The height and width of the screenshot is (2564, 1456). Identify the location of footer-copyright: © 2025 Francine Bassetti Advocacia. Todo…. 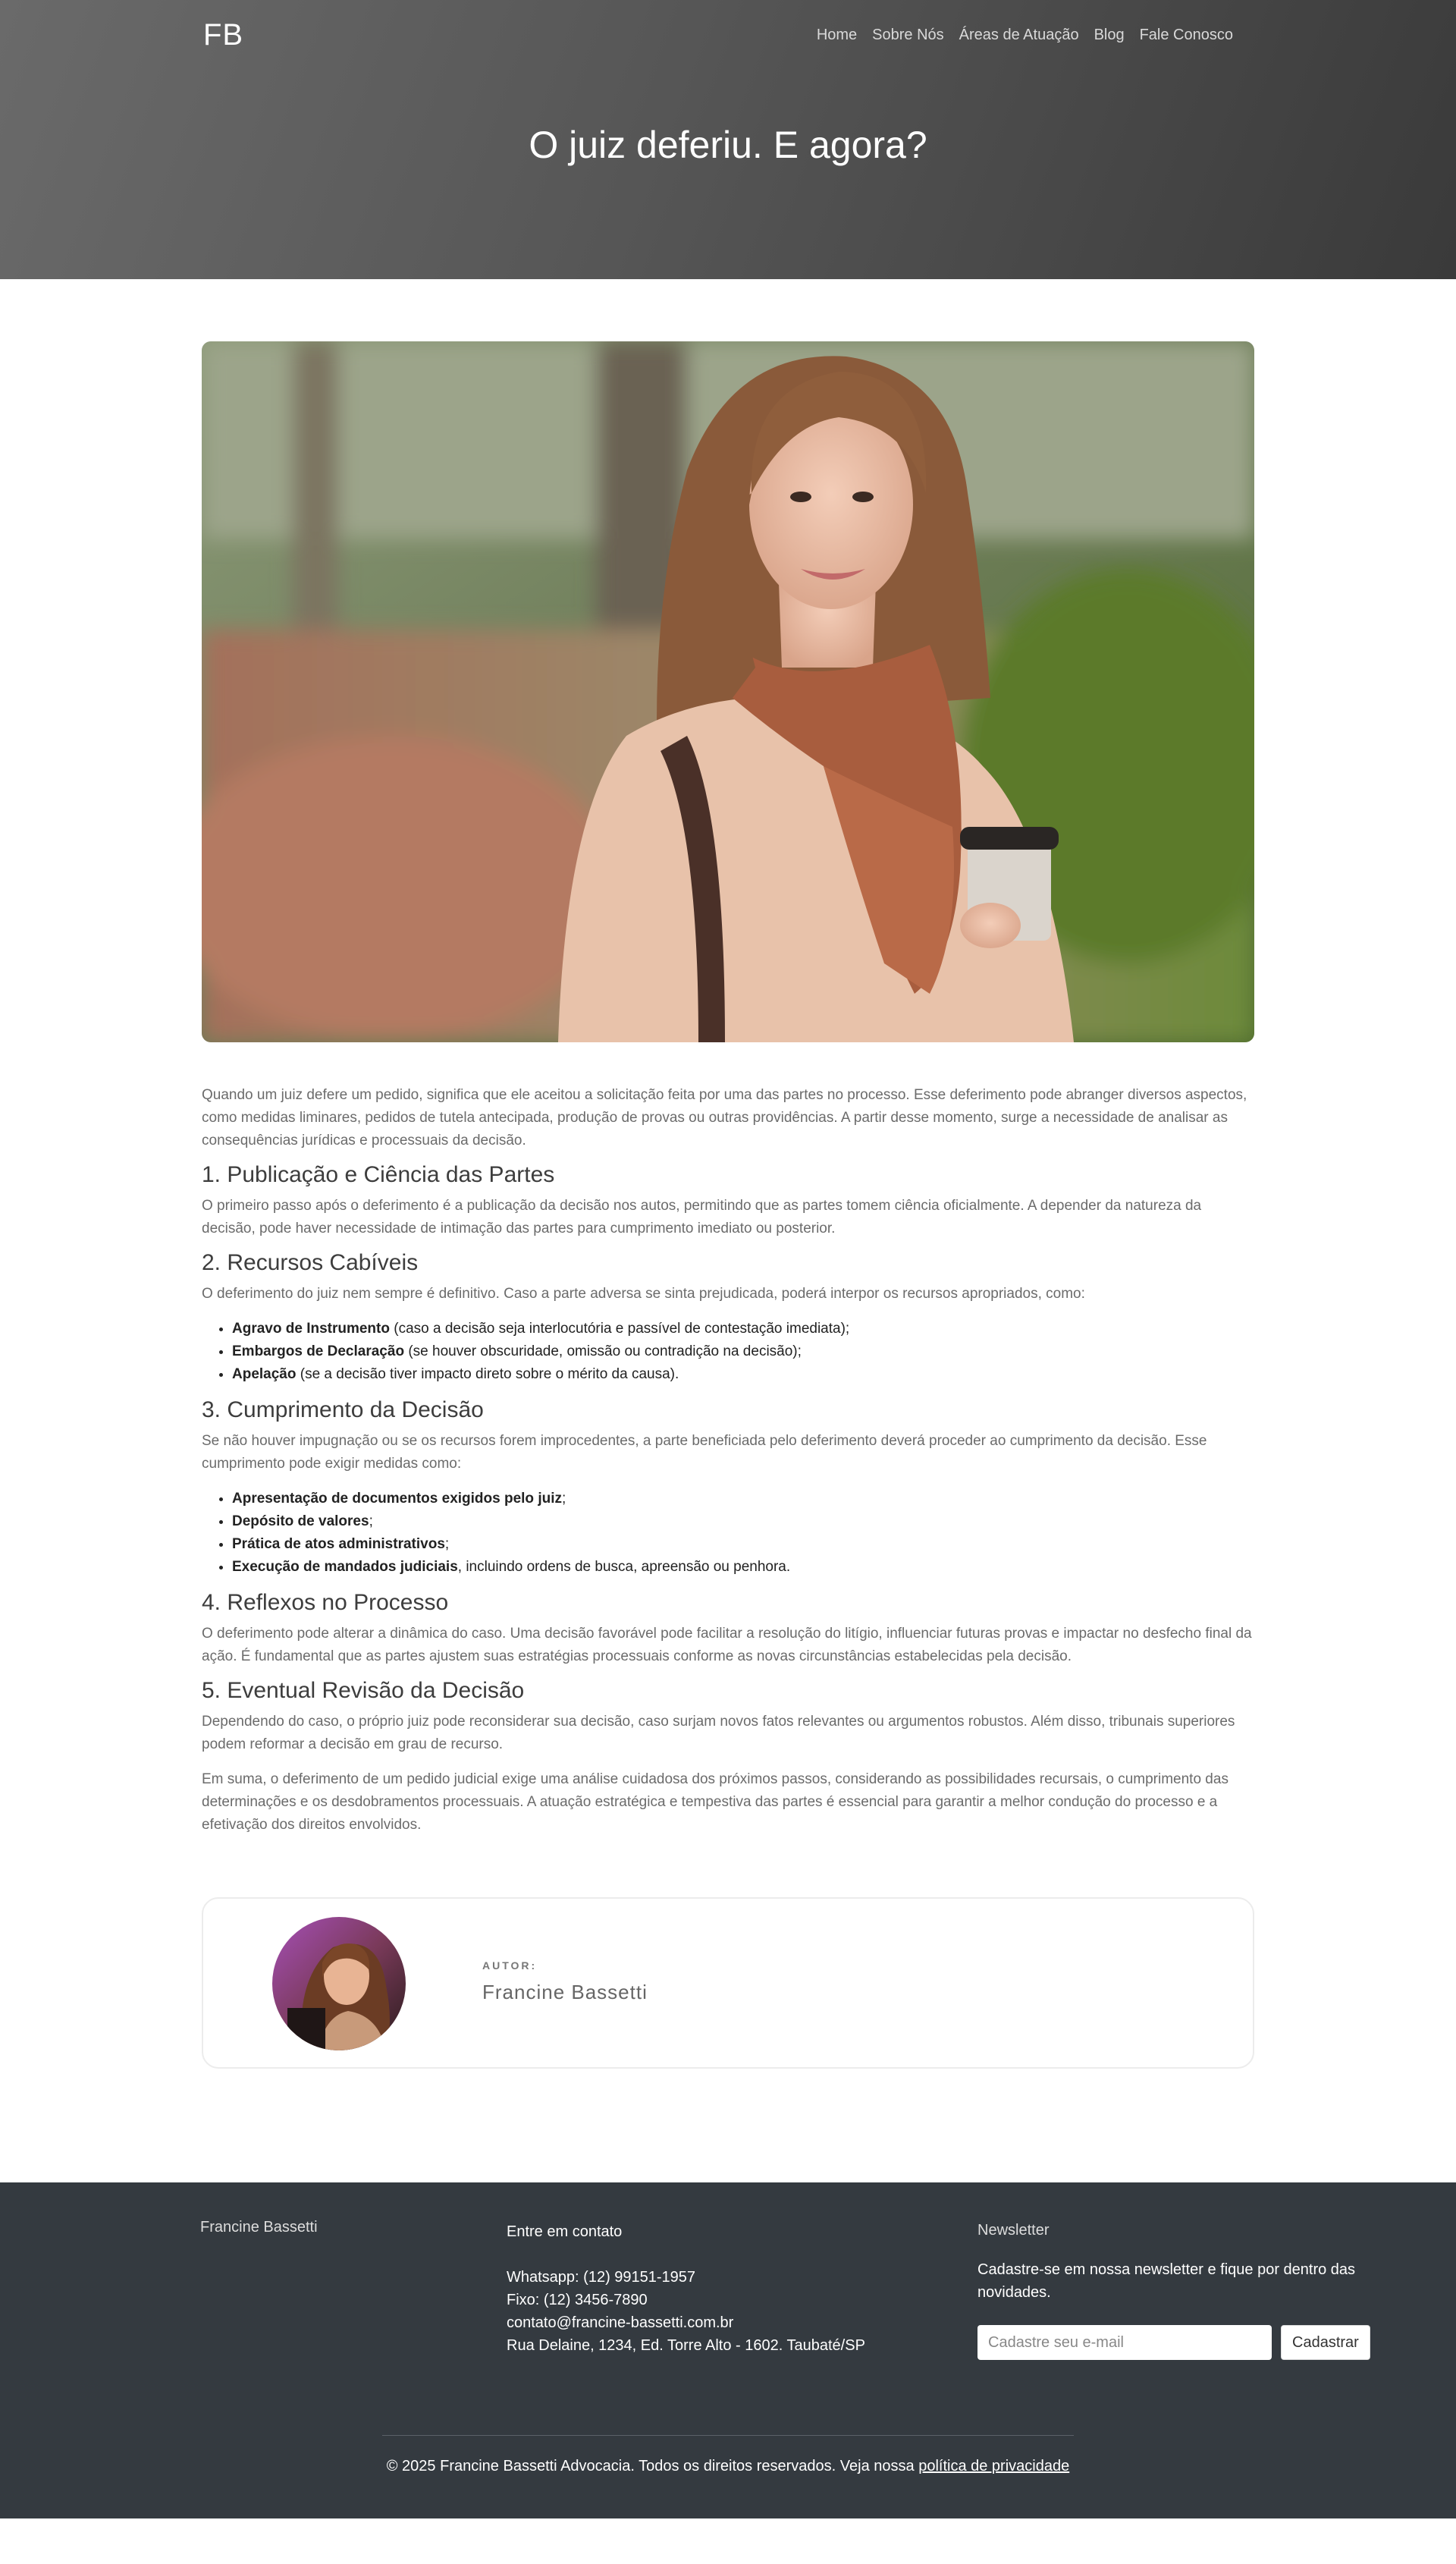
(728, 2466).